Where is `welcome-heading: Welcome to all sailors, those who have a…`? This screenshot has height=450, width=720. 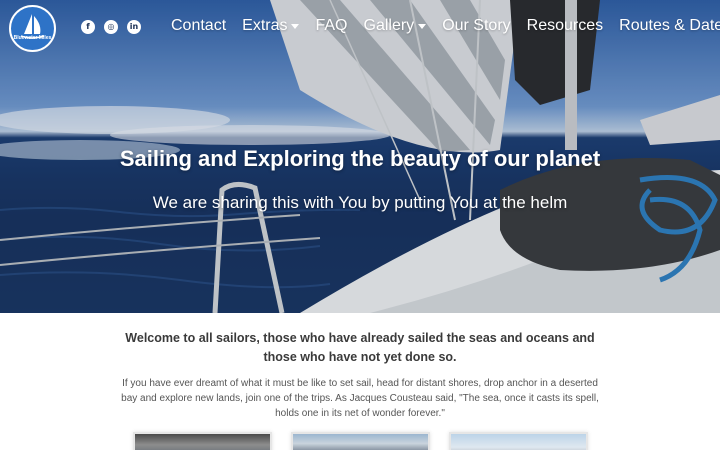 welcome-heading: Welcome to all sailors, those who have a… is located at coordinates (360, 347).